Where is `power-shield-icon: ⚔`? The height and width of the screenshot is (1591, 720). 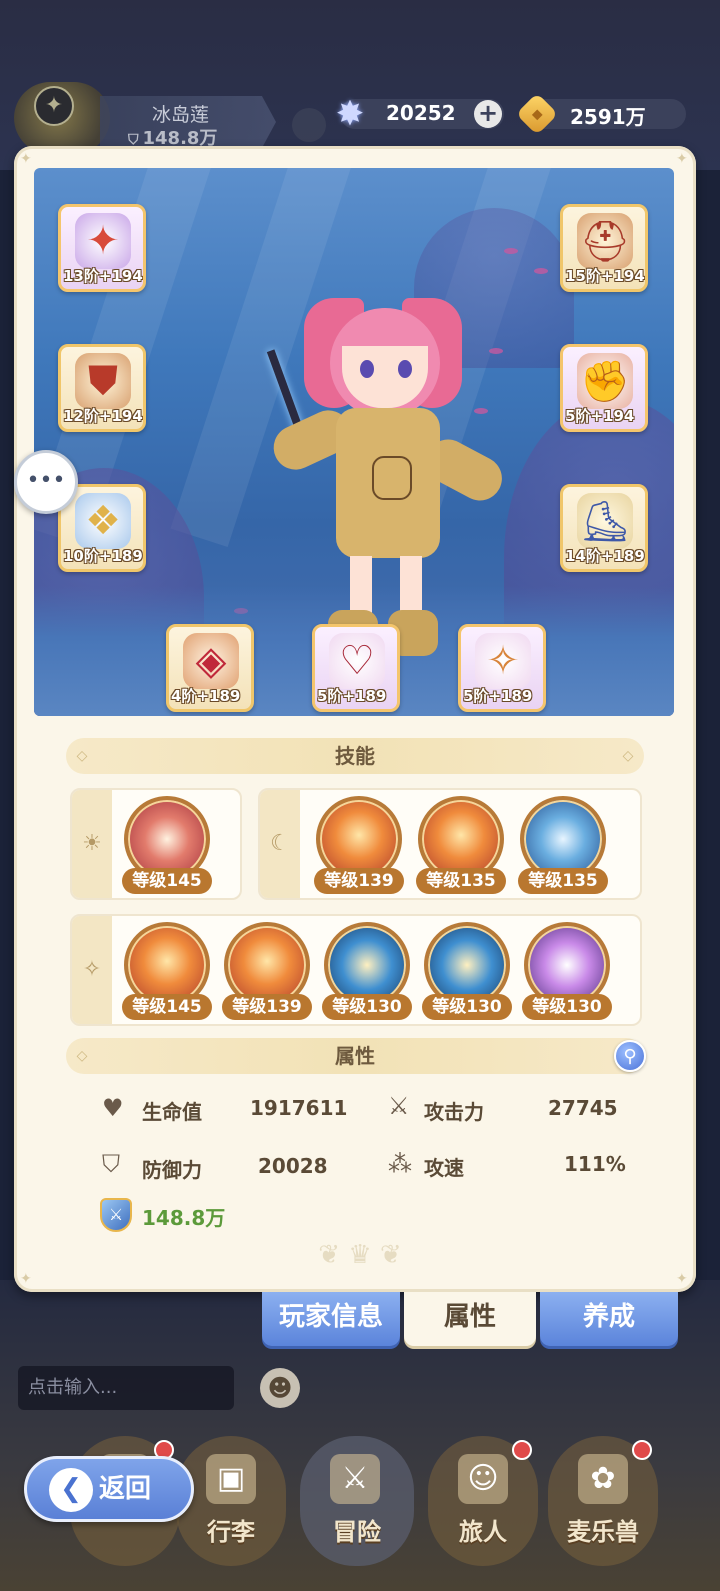 power-shield-icon: ⚔ is located at coordinates (116, 1215).